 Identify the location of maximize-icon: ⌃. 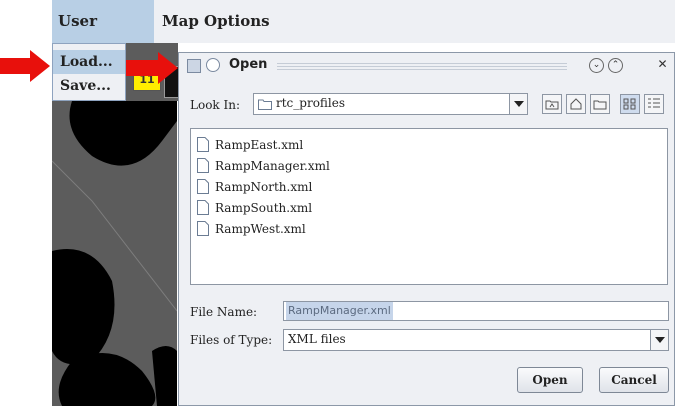
(615, 65).